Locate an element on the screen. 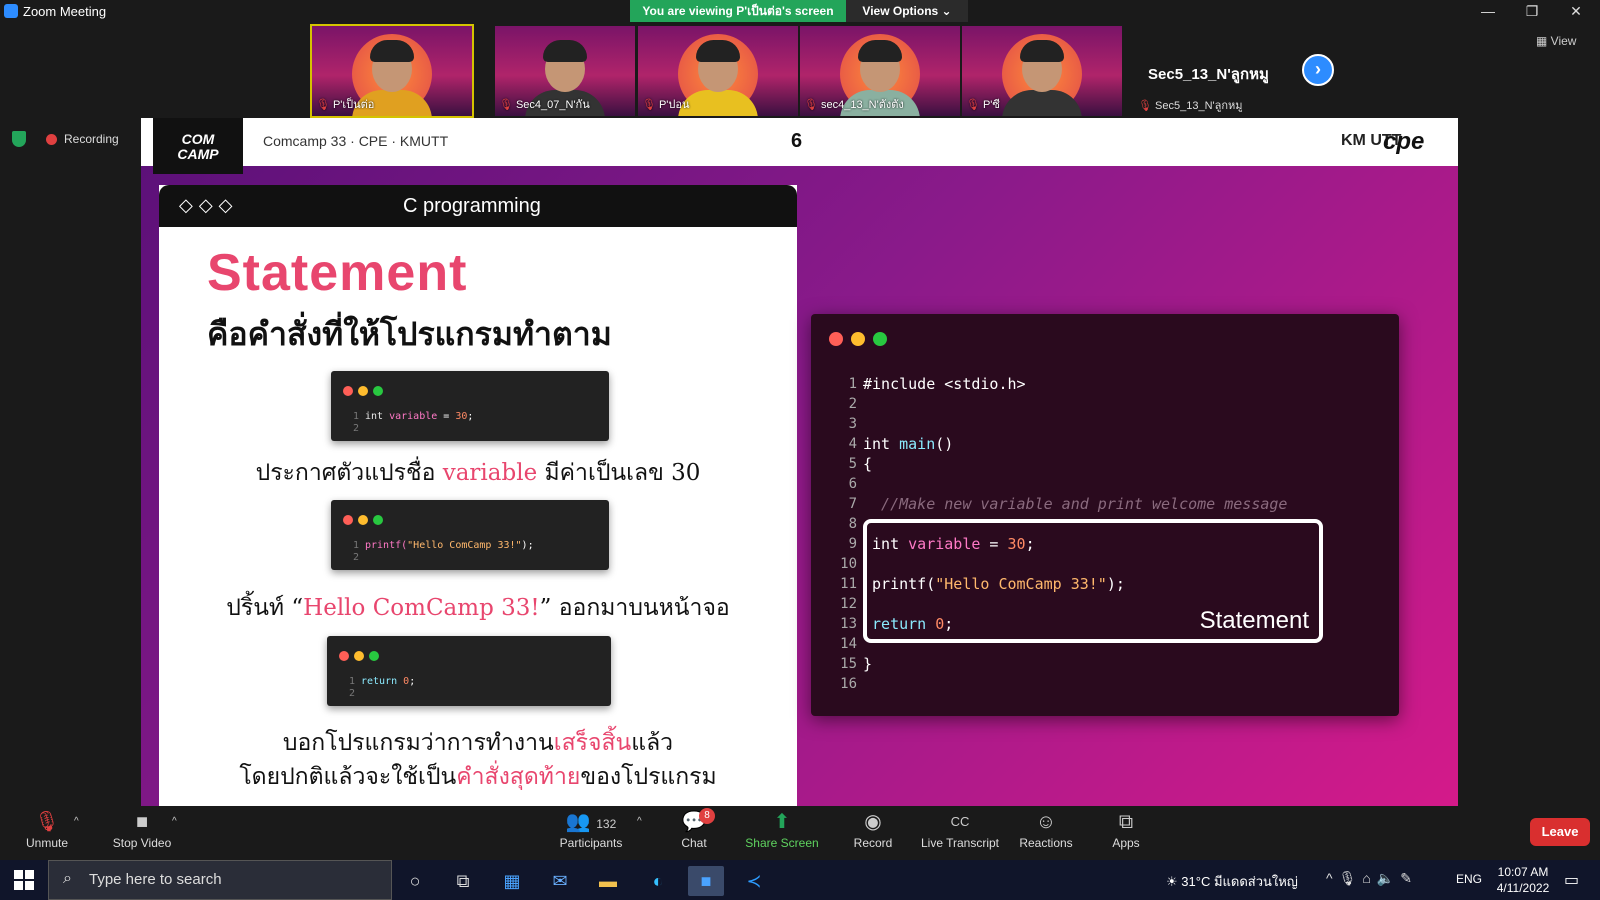 The width and height of the screenshot is (1600, 900). view-button: ▦ View is located at coordinates (1556, 41).